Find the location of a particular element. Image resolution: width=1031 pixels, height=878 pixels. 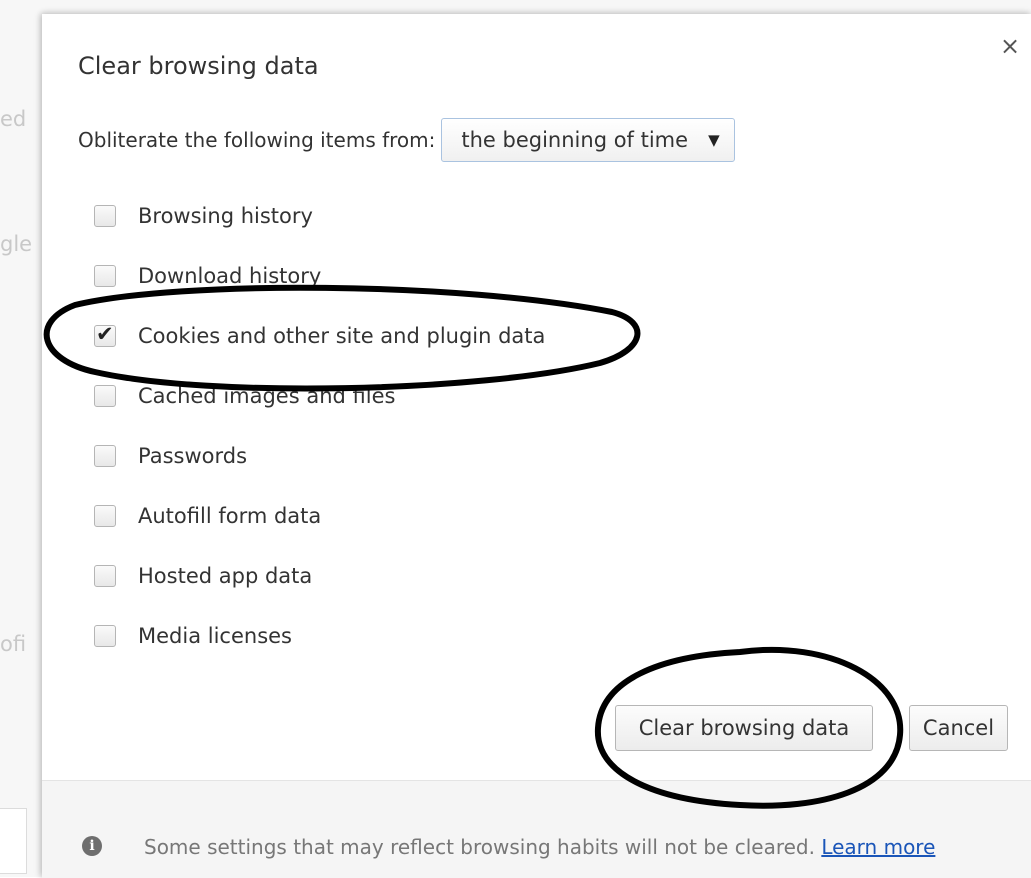

background-text-fragment: ed is located at coordinates (13, 119).